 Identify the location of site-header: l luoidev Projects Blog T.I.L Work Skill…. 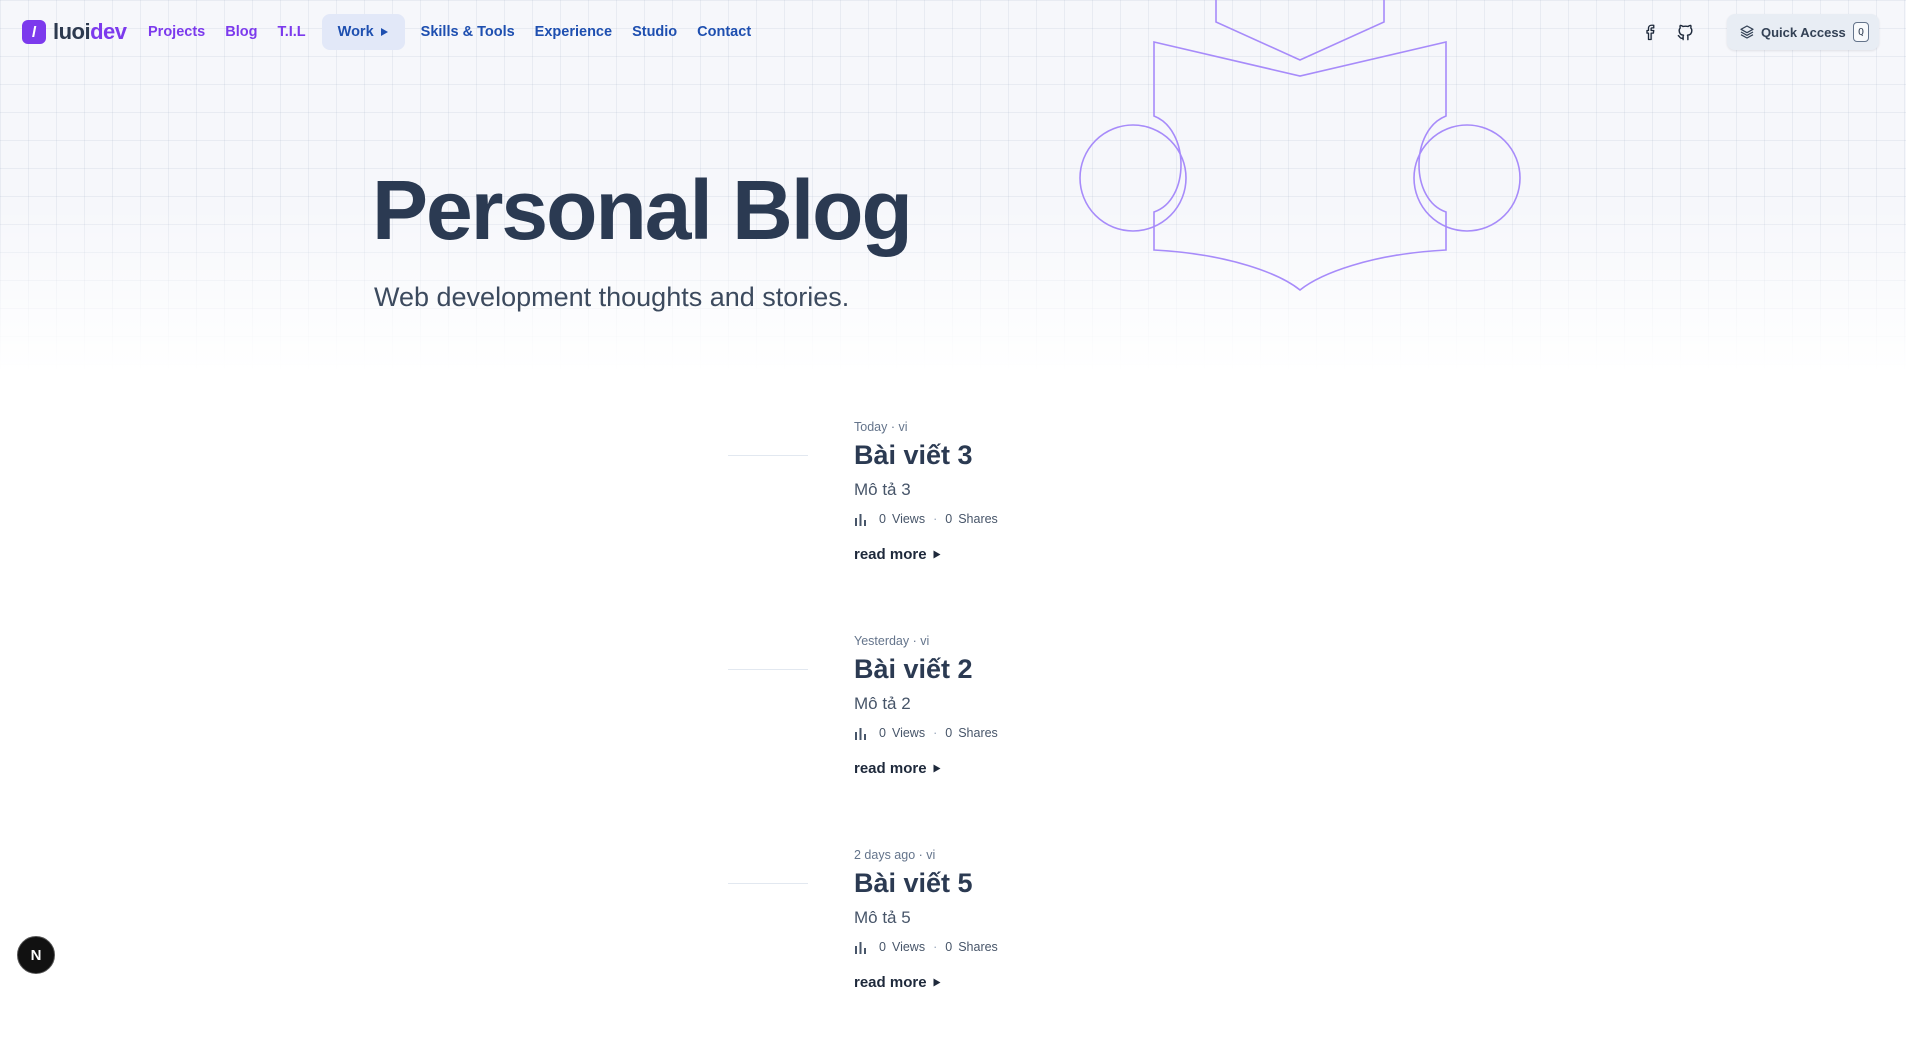
(953, 33).